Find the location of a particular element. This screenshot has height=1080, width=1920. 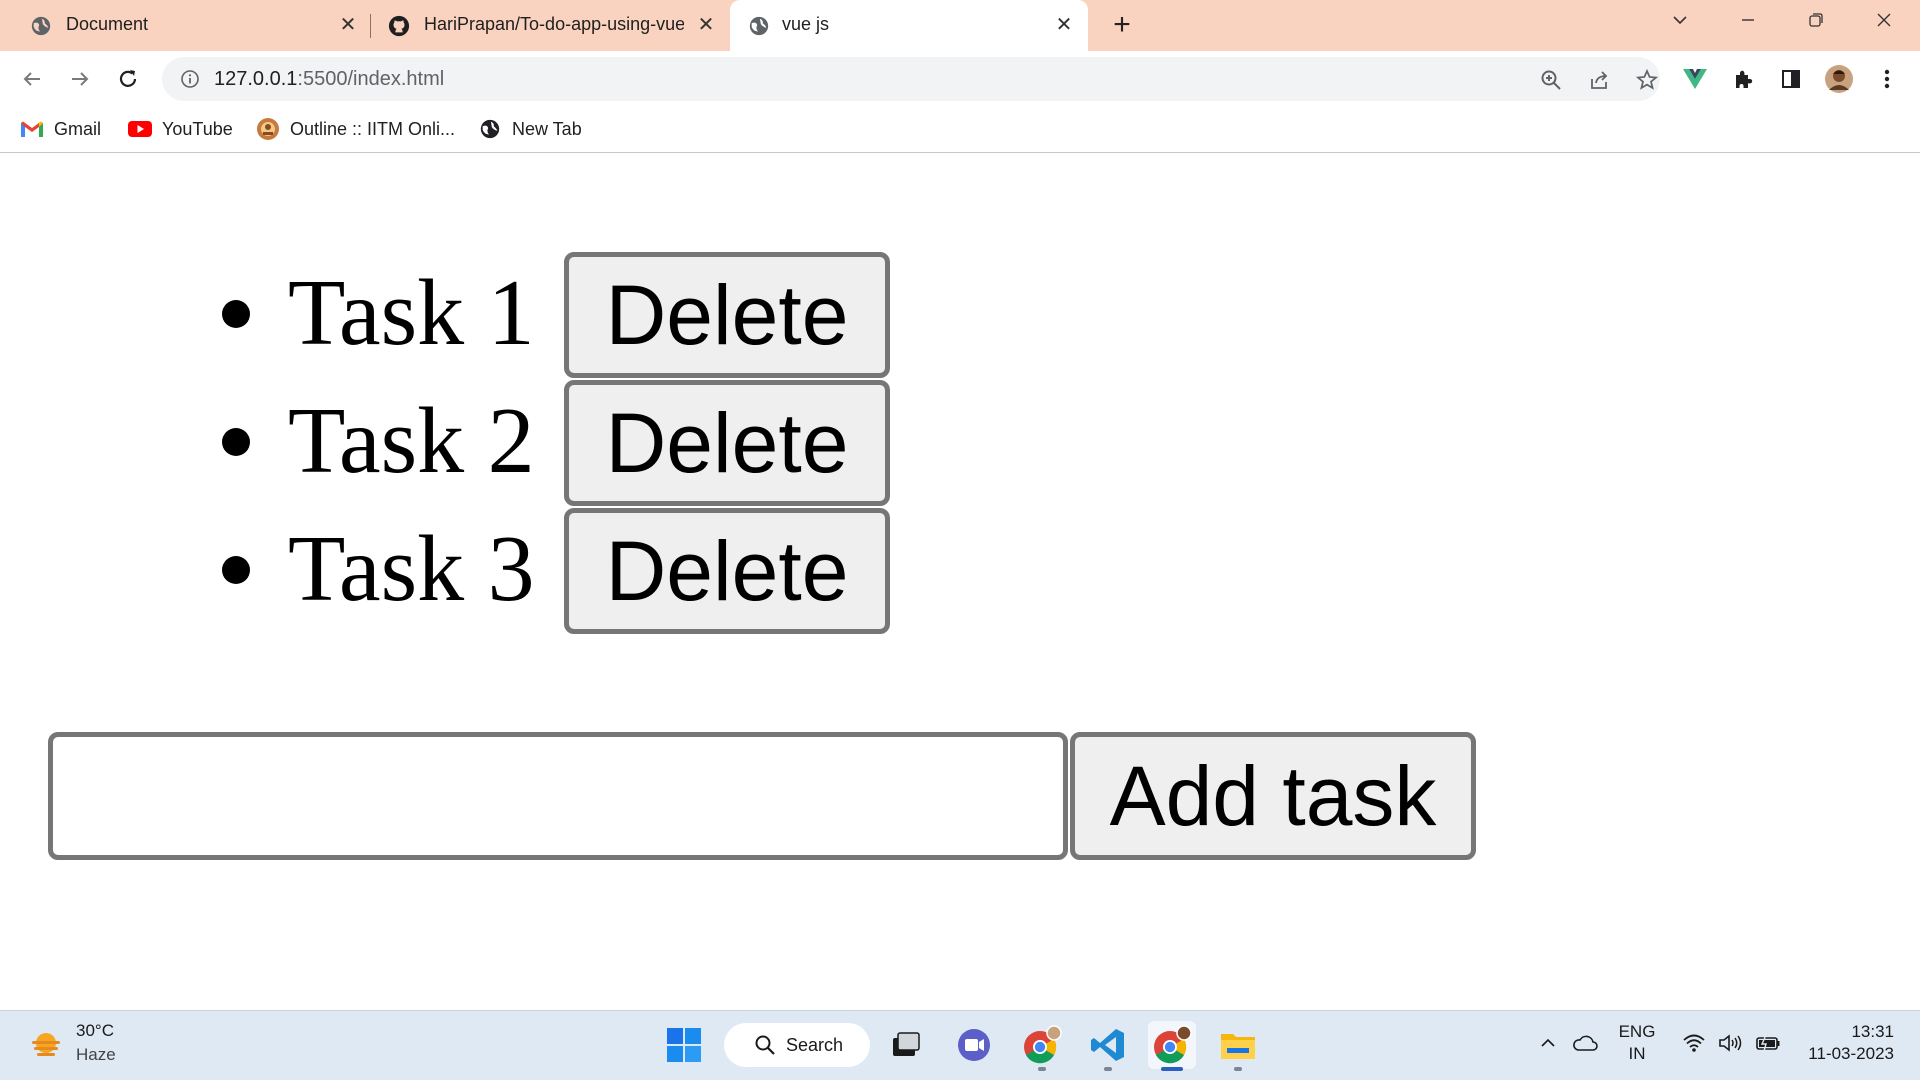

search-label: Search is located at coordinates (815, 1044).